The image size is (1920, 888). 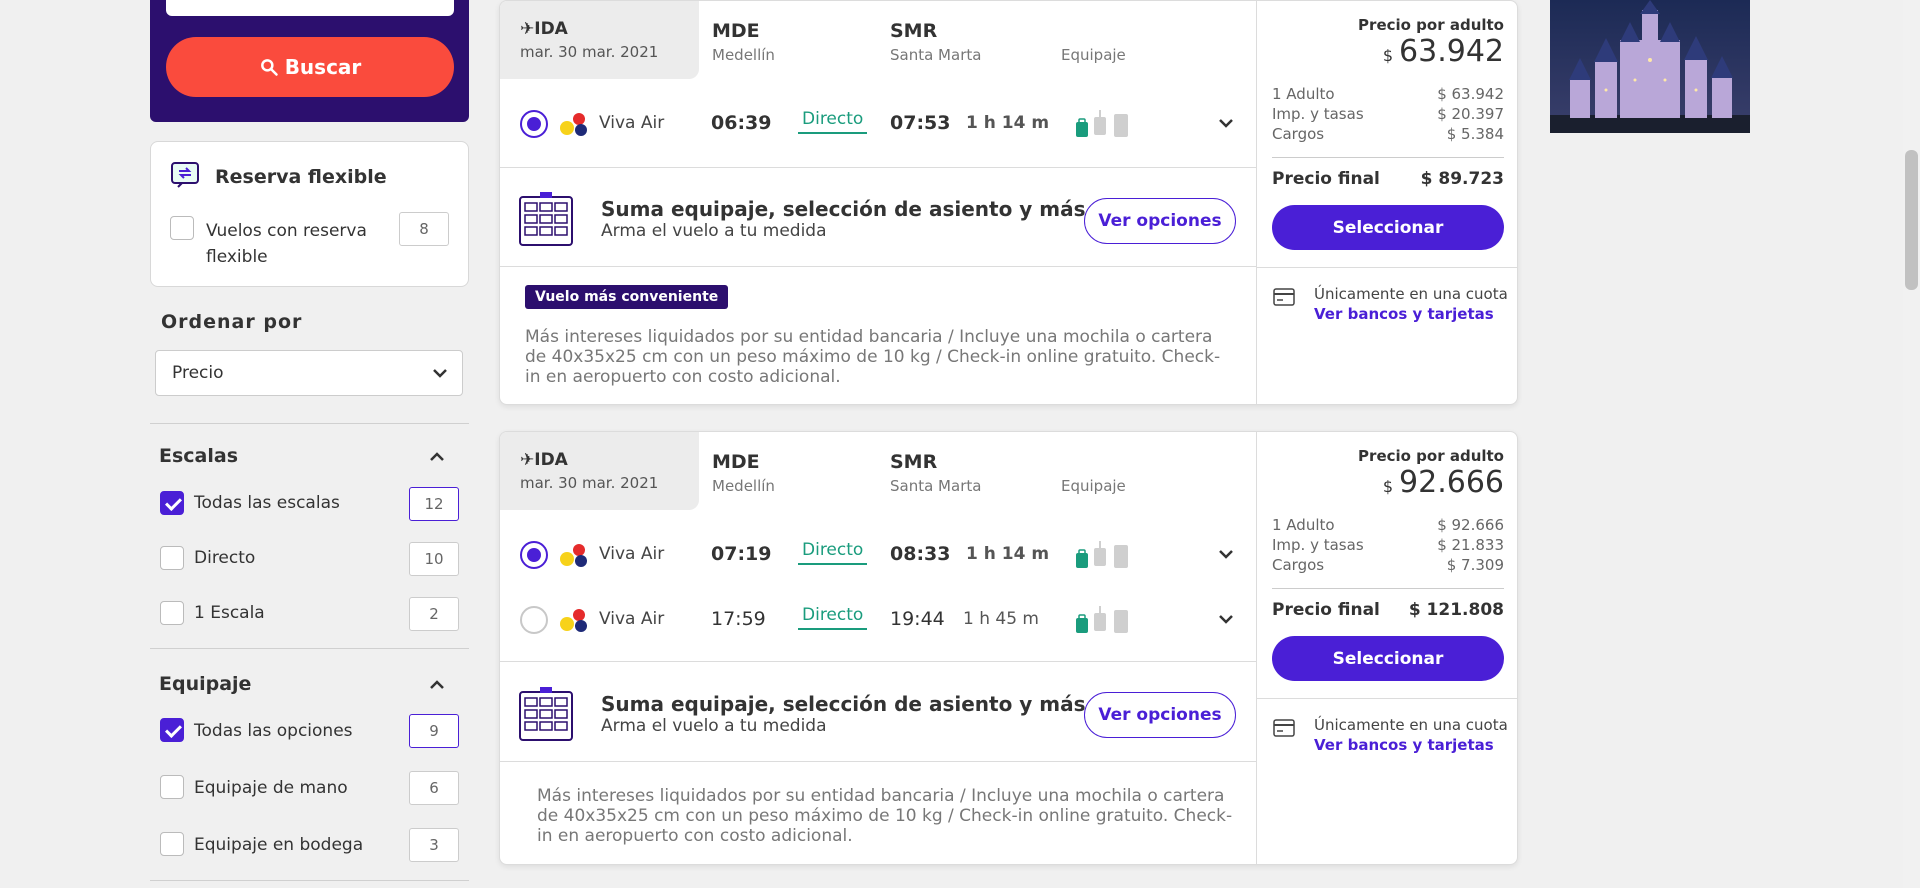 I want to click on viva-air-logo-icon, so click(x=573, y=620).